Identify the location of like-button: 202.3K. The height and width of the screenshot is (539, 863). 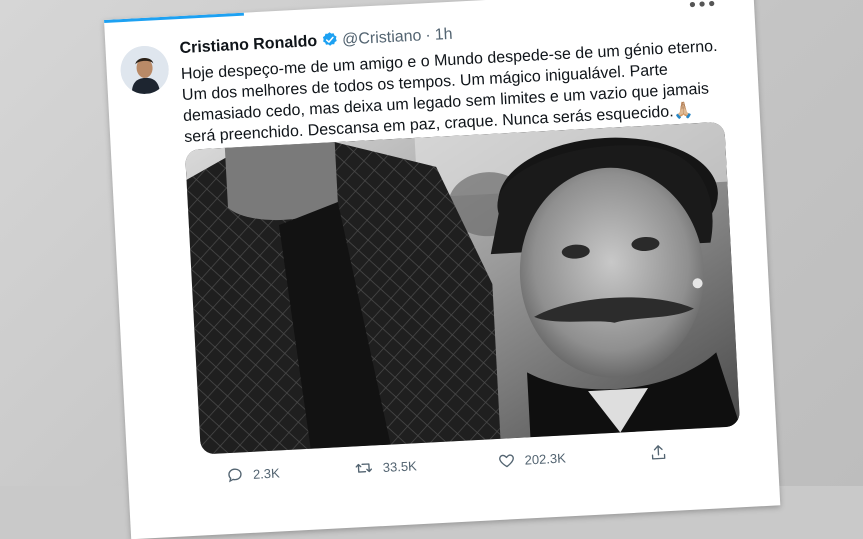
(531, 459).